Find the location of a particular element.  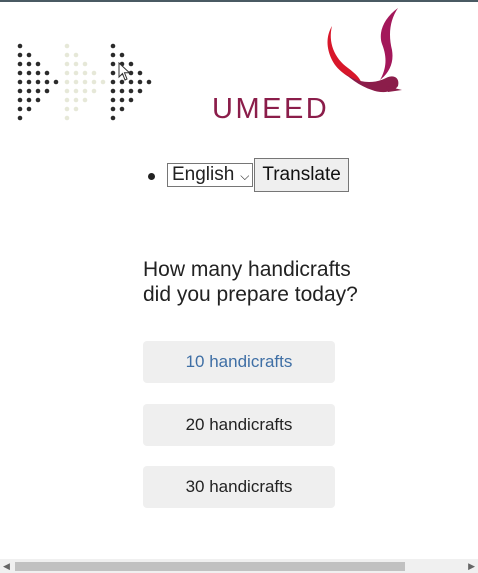

option-20-handicrafts: 20 handicrafts is located at coordinates (239, 425).